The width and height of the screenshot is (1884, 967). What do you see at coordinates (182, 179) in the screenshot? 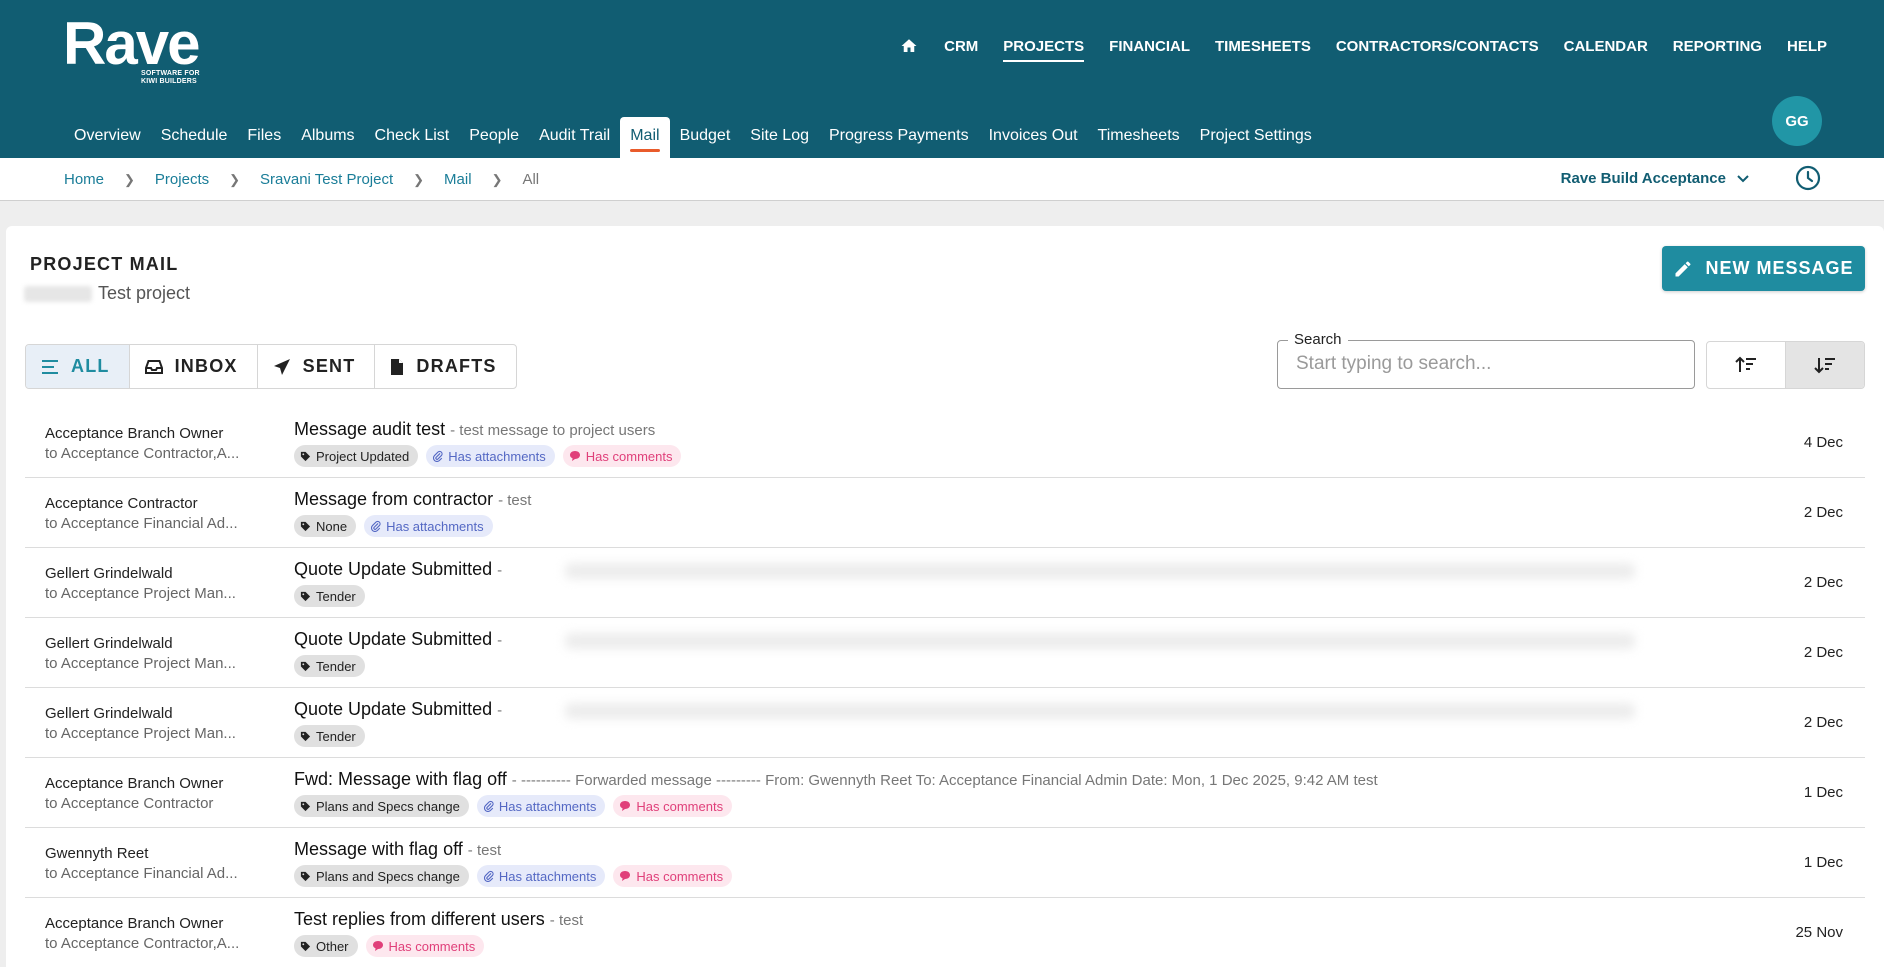
I see `breadcrumb-projects: Projects` at bounding box center [182, 179].